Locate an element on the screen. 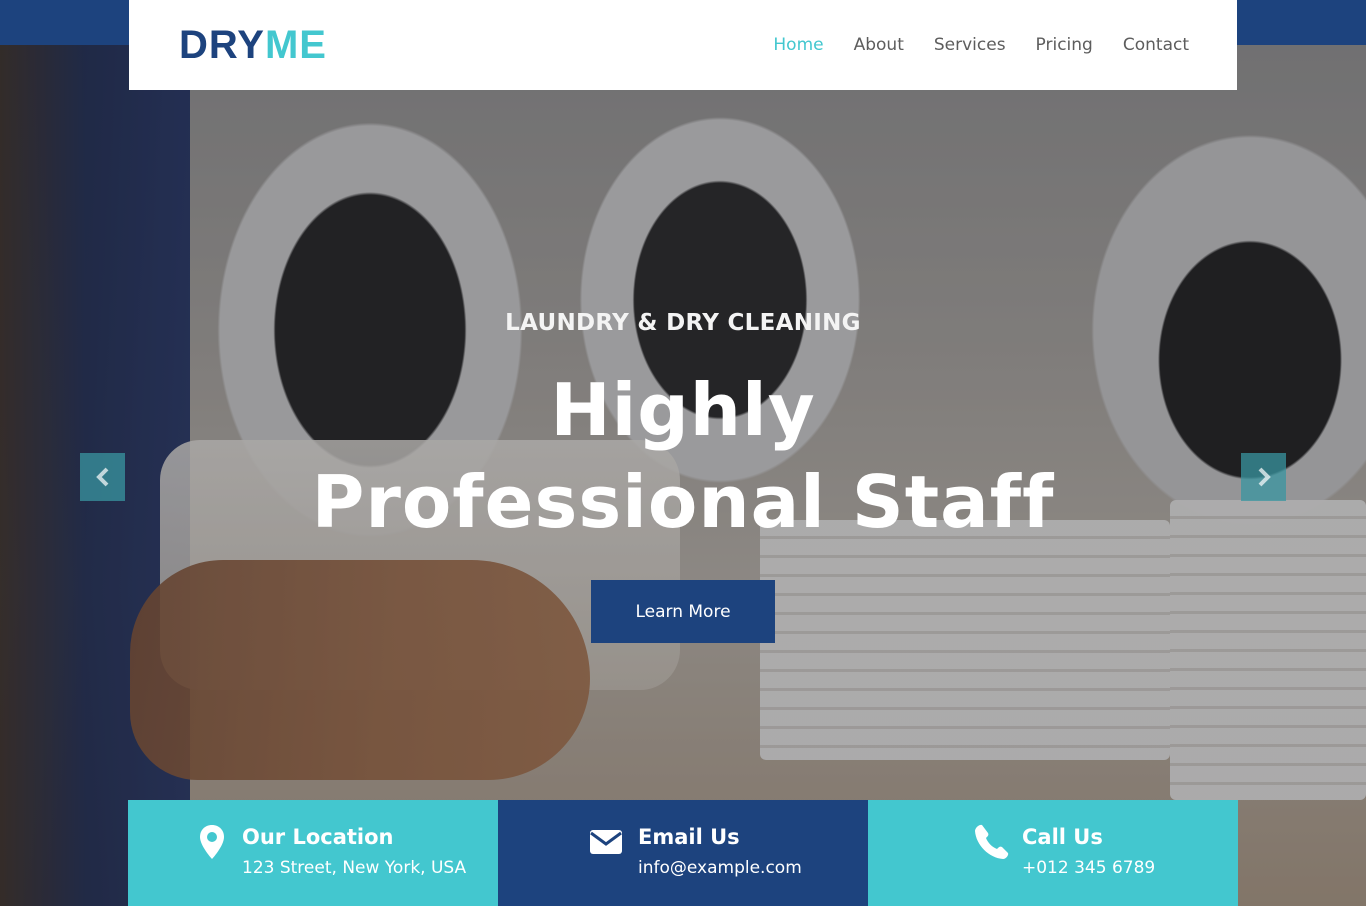 The image size is (1366, 906). nav-about: About is located at coordinates (879, 45).